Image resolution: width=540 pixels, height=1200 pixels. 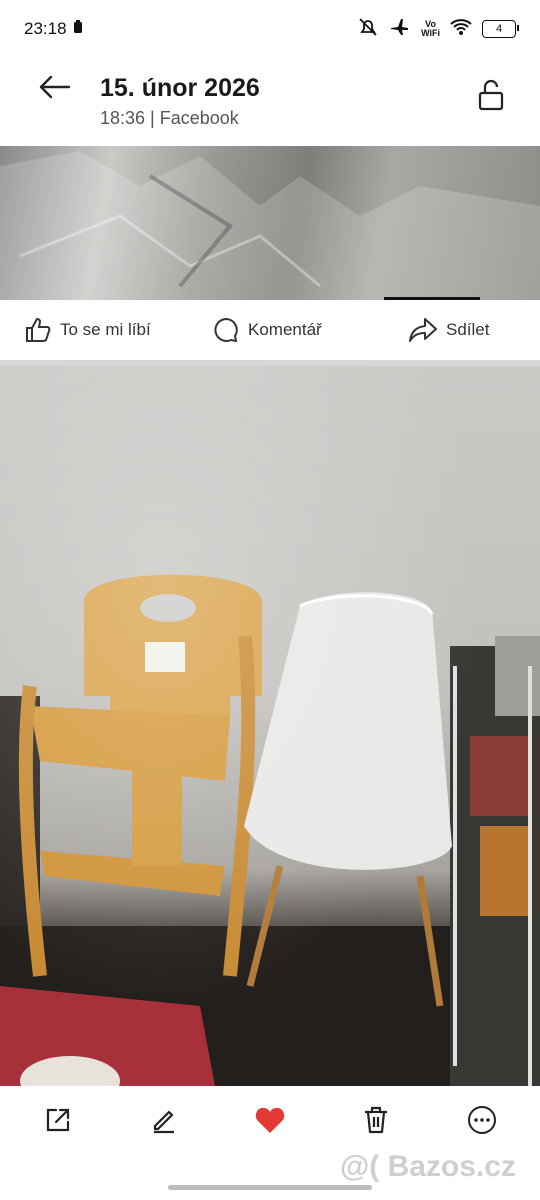 I want to click on heart-icon, so click(x=270, y=1120).